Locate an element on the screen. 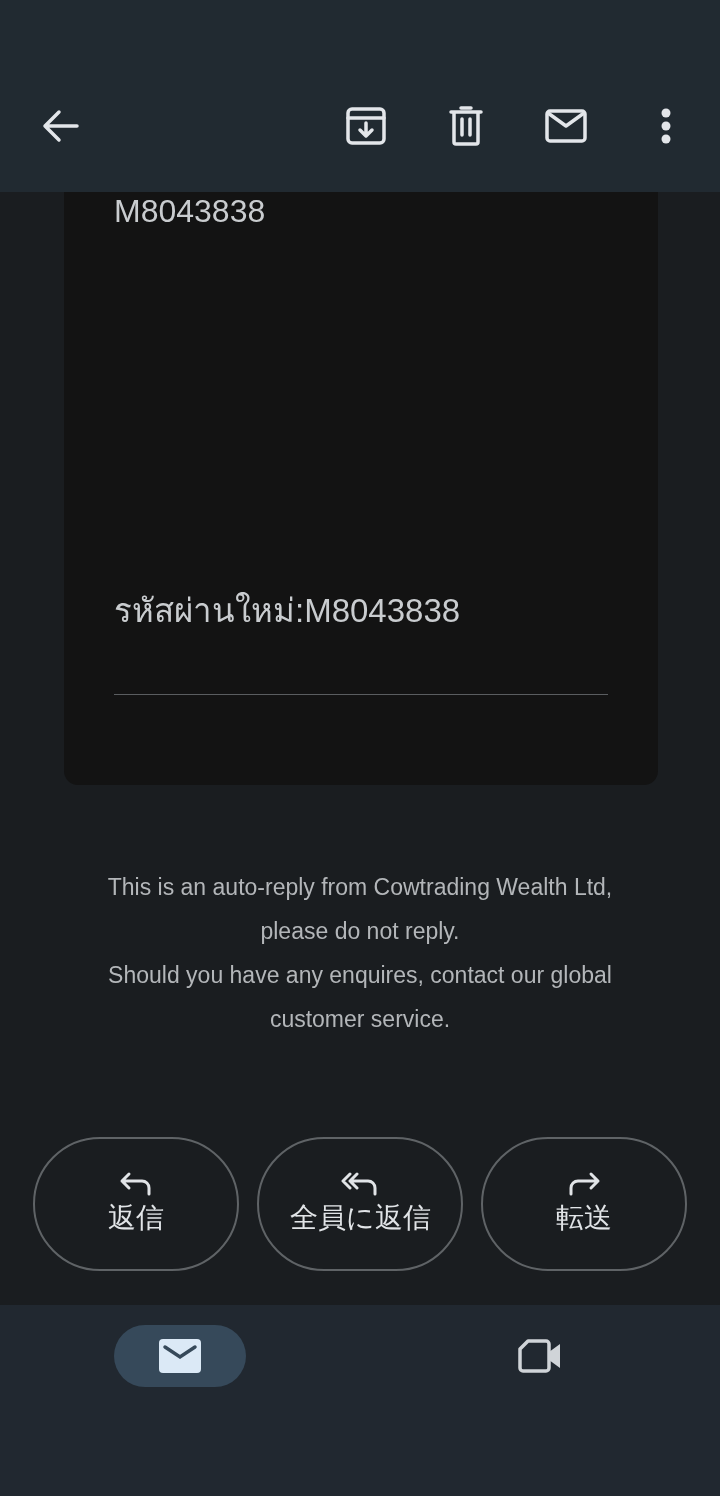 This screenshot has height=1496, width=720. reply-all-button: 全員に返信 is located at coordinates (360, 1204).